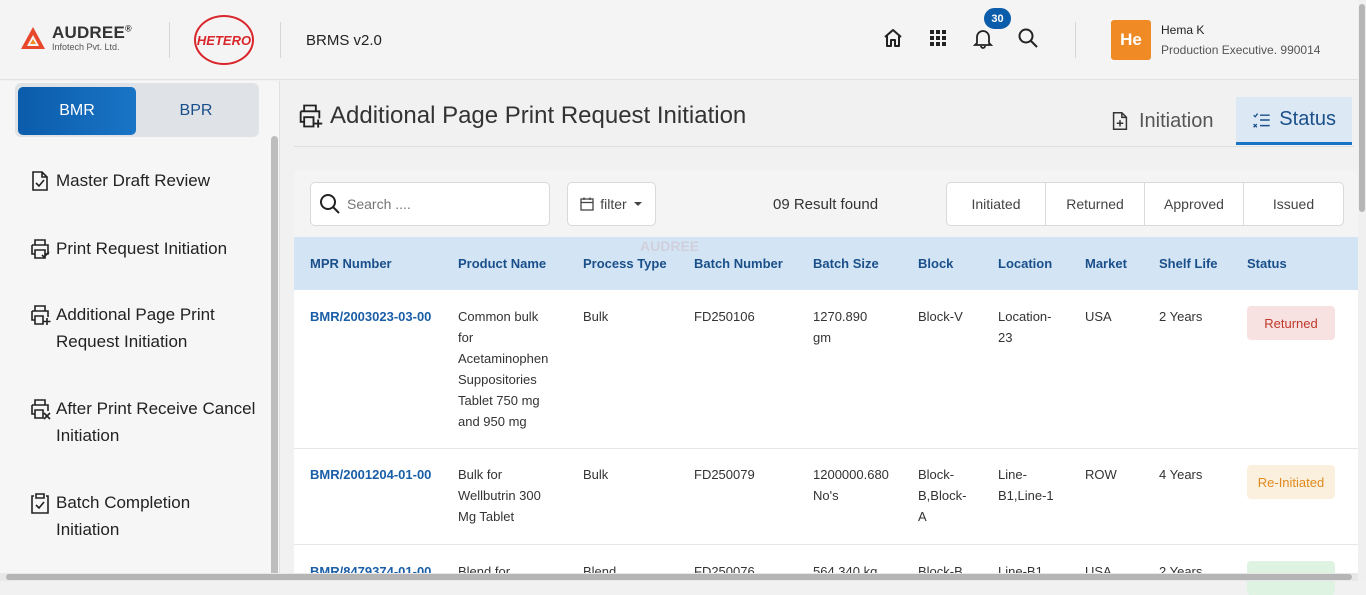  I want to click on mpr-number-link: BMR/2003023-03-00, so click(370, 316).